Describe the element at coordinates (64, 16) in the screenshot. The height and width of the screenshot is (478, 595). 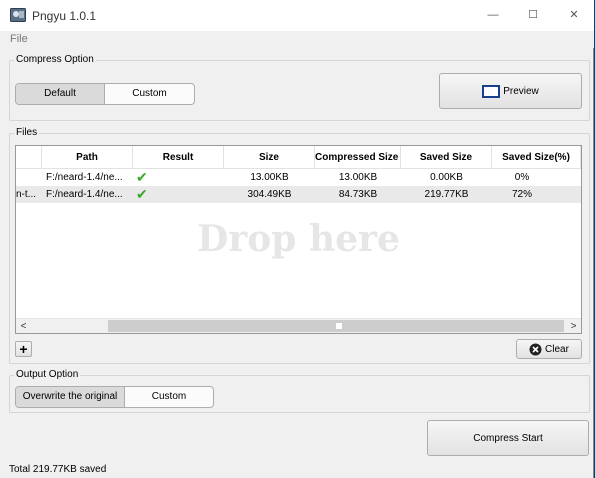
I see `window-title: Pngyu 1.0.1` at that location.